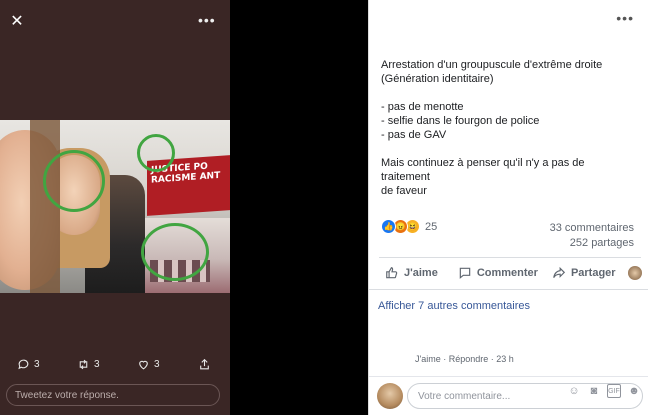  What do you see at coordinates (83, 364) in the screenshot?
I see `retweet-icon` at bounding box center [83, 364].